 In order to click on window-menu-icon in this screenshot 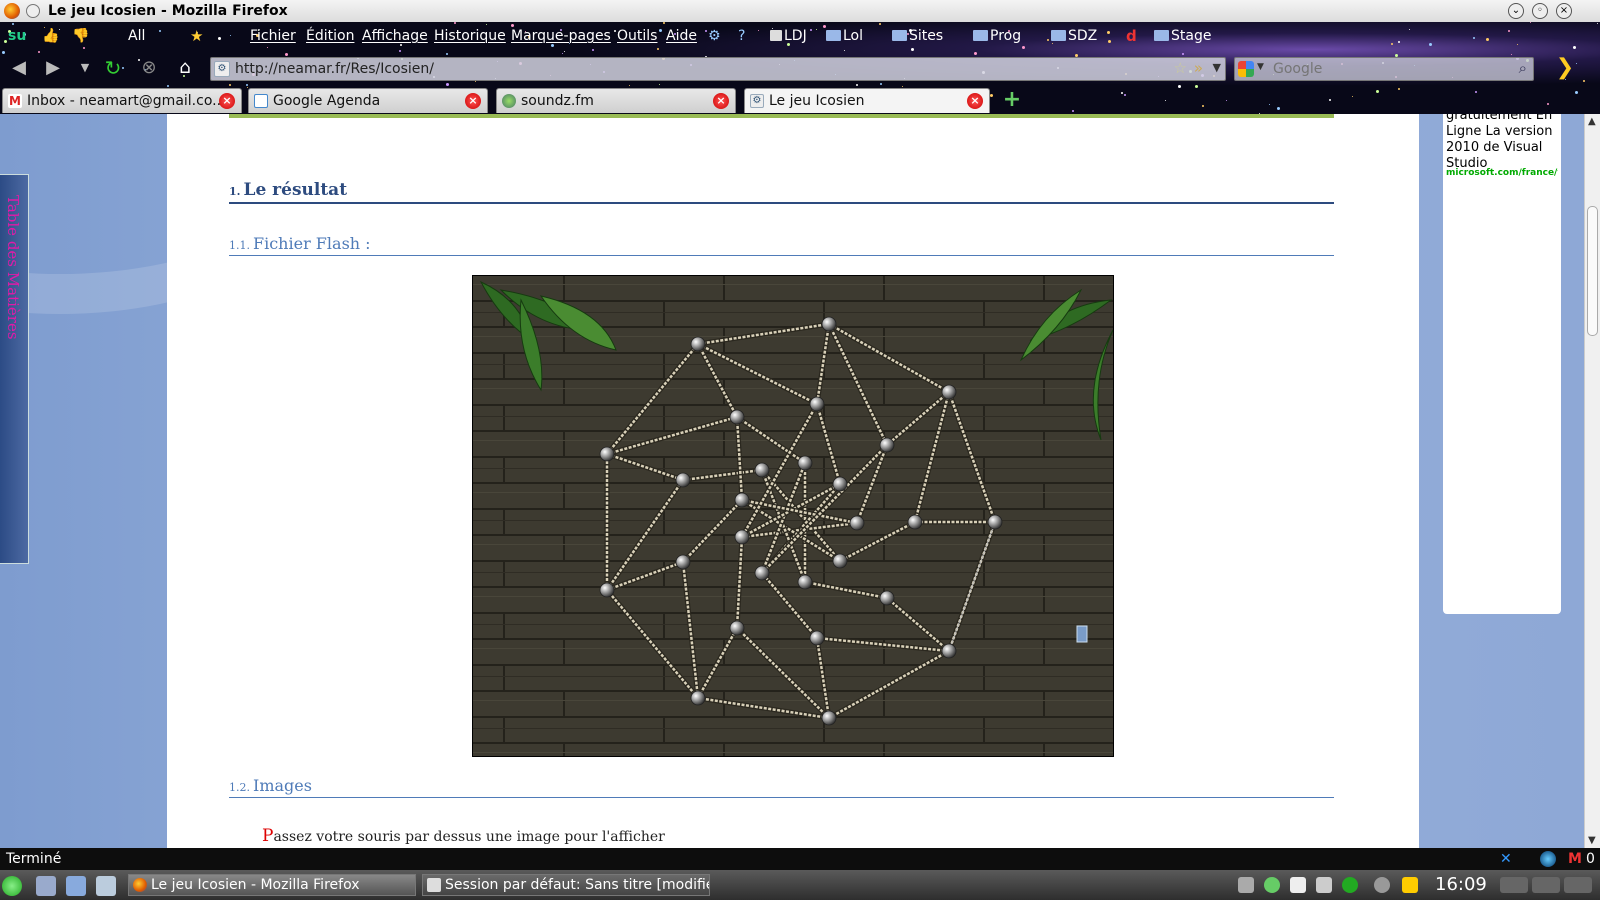, I will do `click(33, 11)`.